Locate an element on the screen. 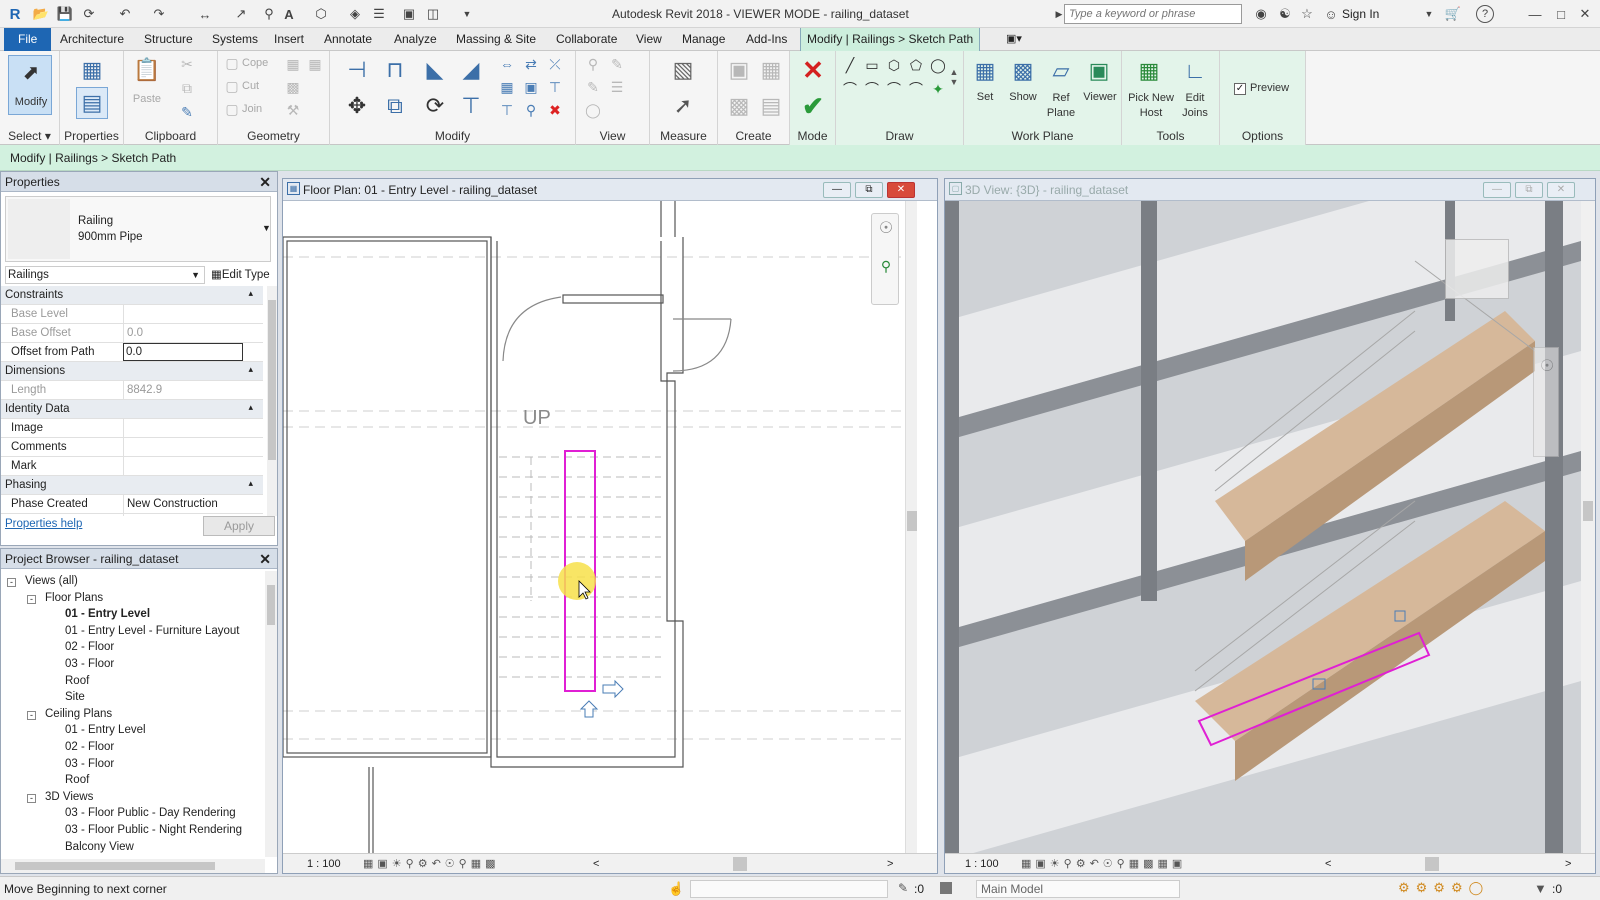 The image size is (1600, 900). create-similar-icon: ▩ is located at coordinates (739, 106).